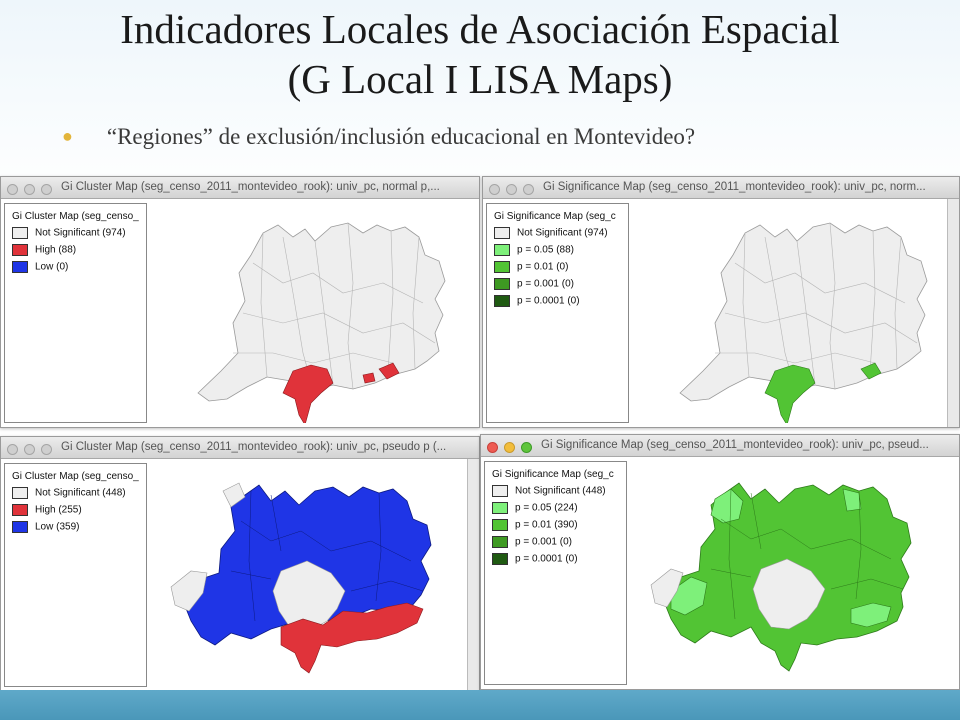 The width and height of the screenshot is (960, 720). I want to click on slide-title-line-2: (G Local I LISA Maps), so click(480, 79).